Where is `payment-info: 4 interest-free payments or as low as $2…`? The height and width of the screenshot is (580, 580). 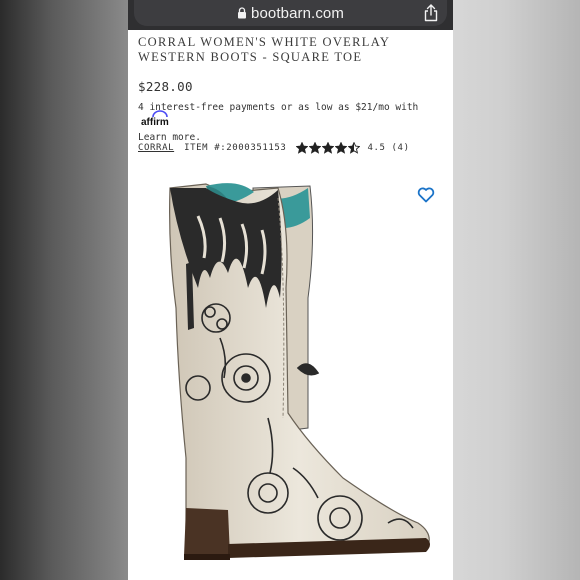
payment-info: 4 interest-free payments or as low as $2… is located at coordinates (288, 122).